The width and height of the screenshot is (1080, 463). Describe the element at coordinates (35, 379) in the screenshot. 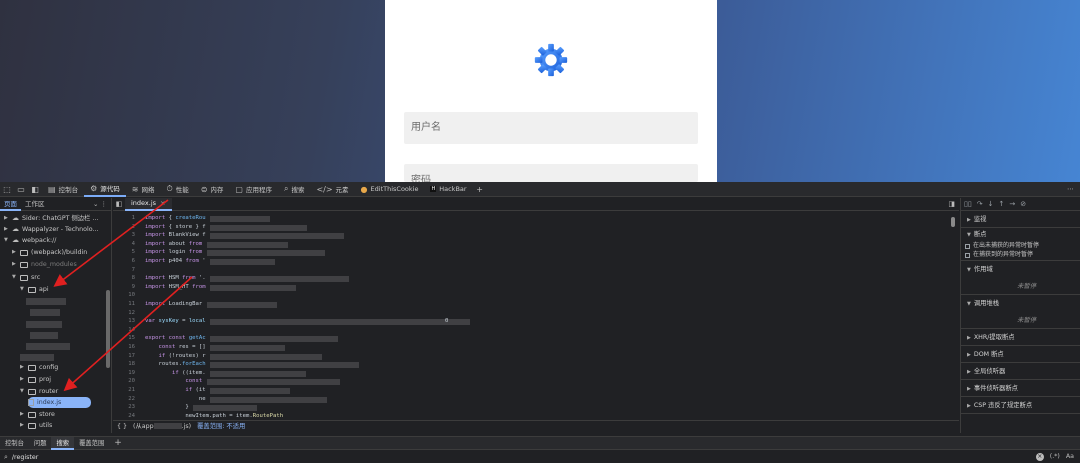

I see `tree-item: ▶ proj` at that location.